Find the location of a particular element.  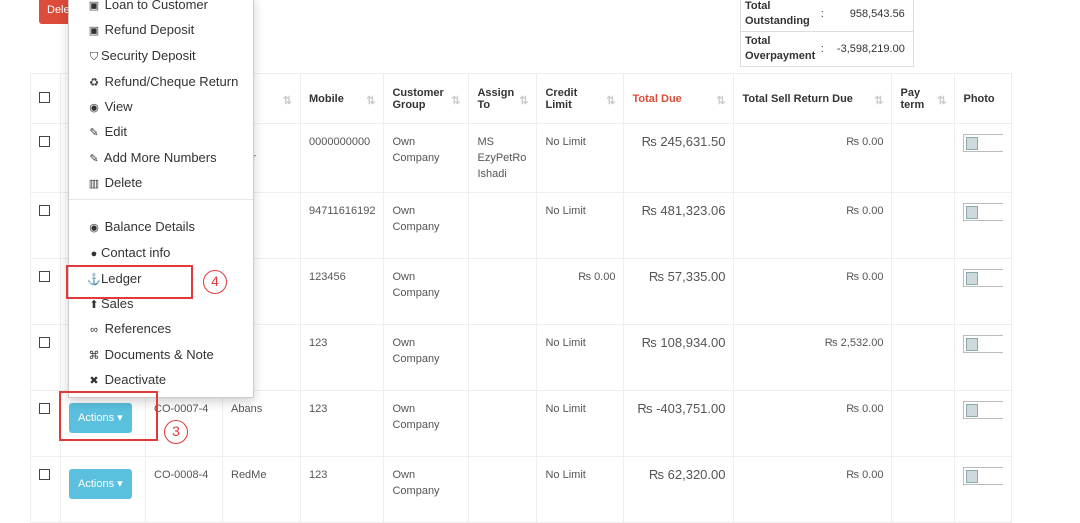

menu-divider is located at coordinates (161, 199).